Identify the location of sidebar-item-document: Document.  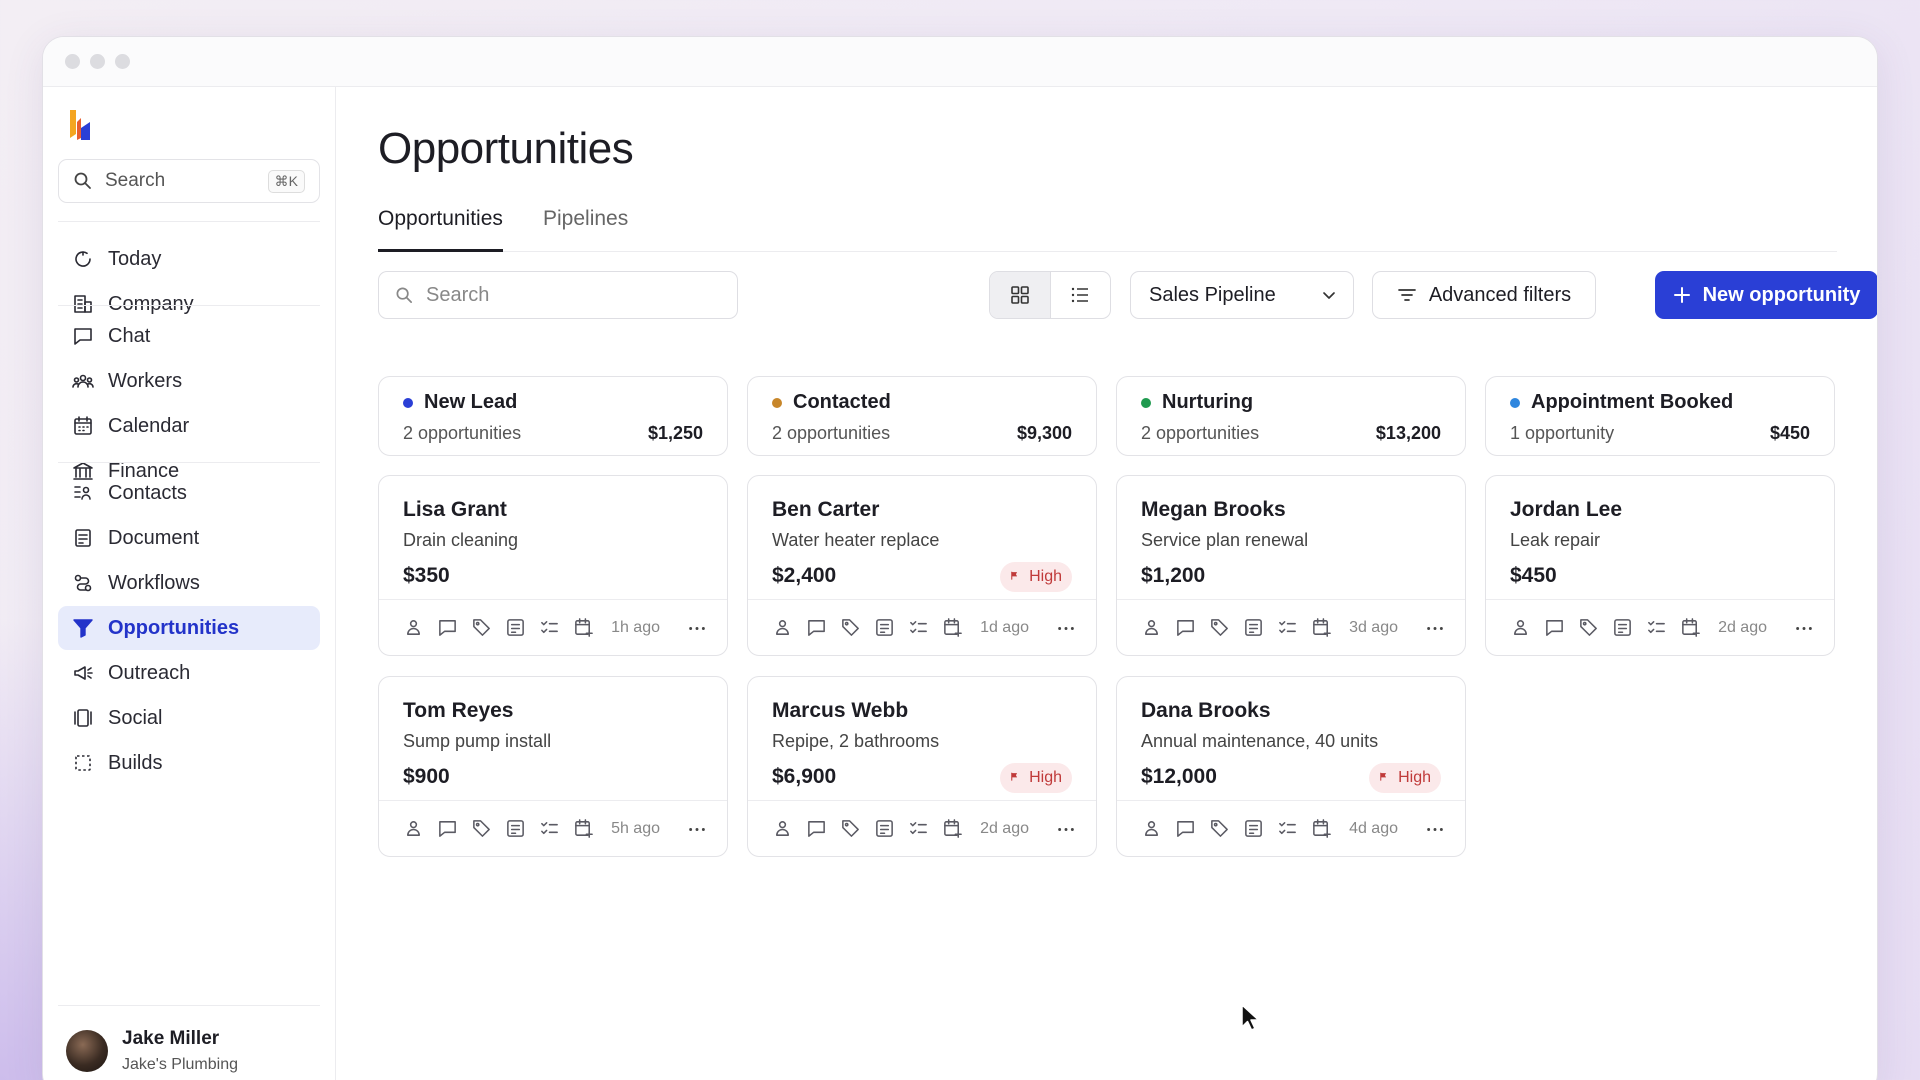
(189, 538).